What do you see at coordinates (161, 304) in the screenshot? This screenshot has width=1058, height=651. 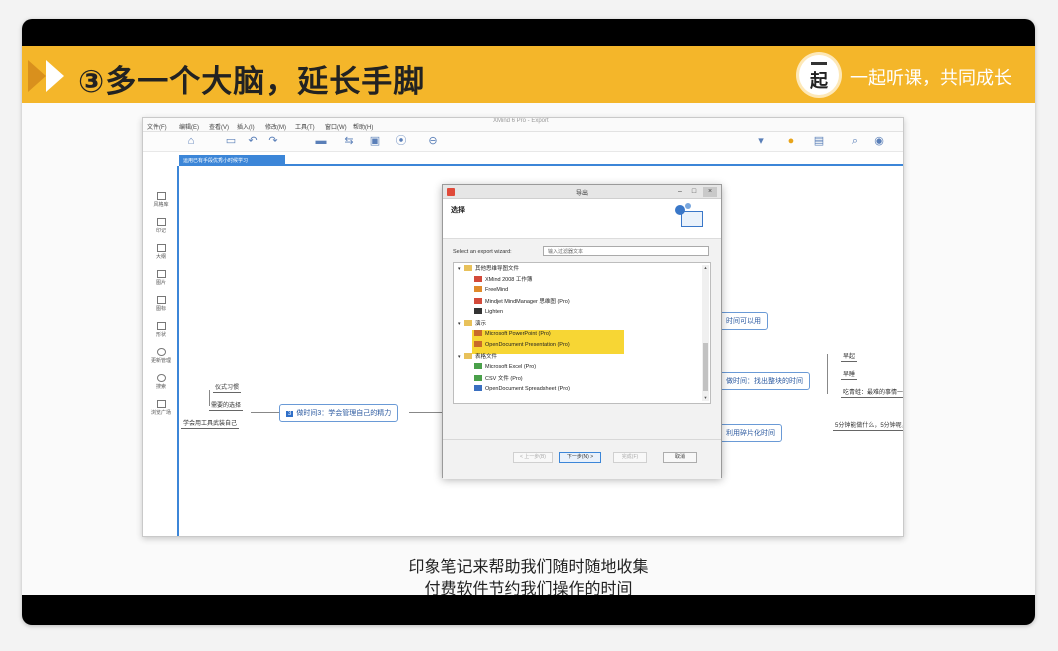 I see `sidebar-item-icons: 图标` at bounding box center [161, 304].